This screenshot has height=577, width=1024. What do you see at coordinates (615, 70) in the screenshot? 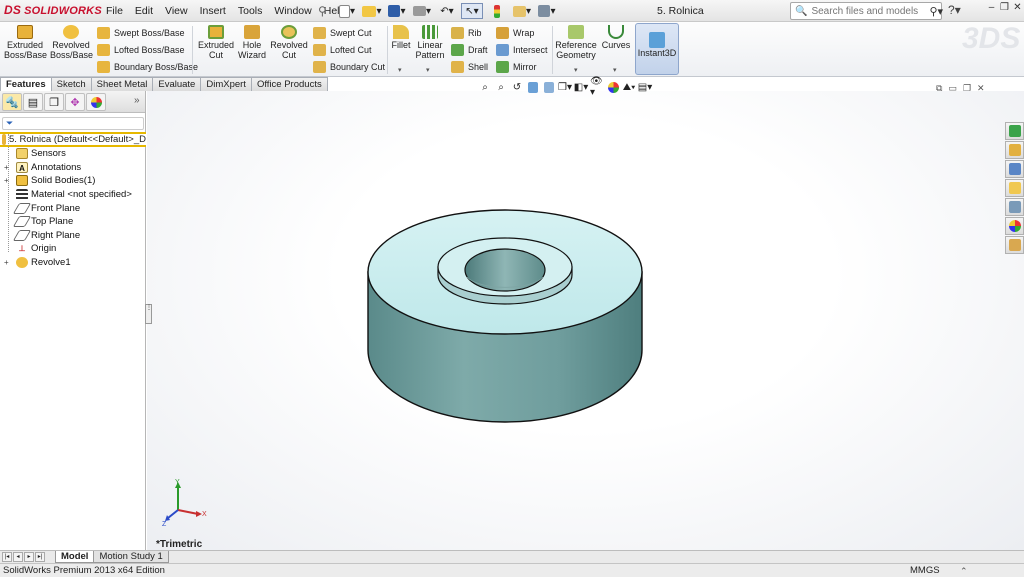
I see `curves-dropdown-icon: ▾` at bounding box center [615, 70].